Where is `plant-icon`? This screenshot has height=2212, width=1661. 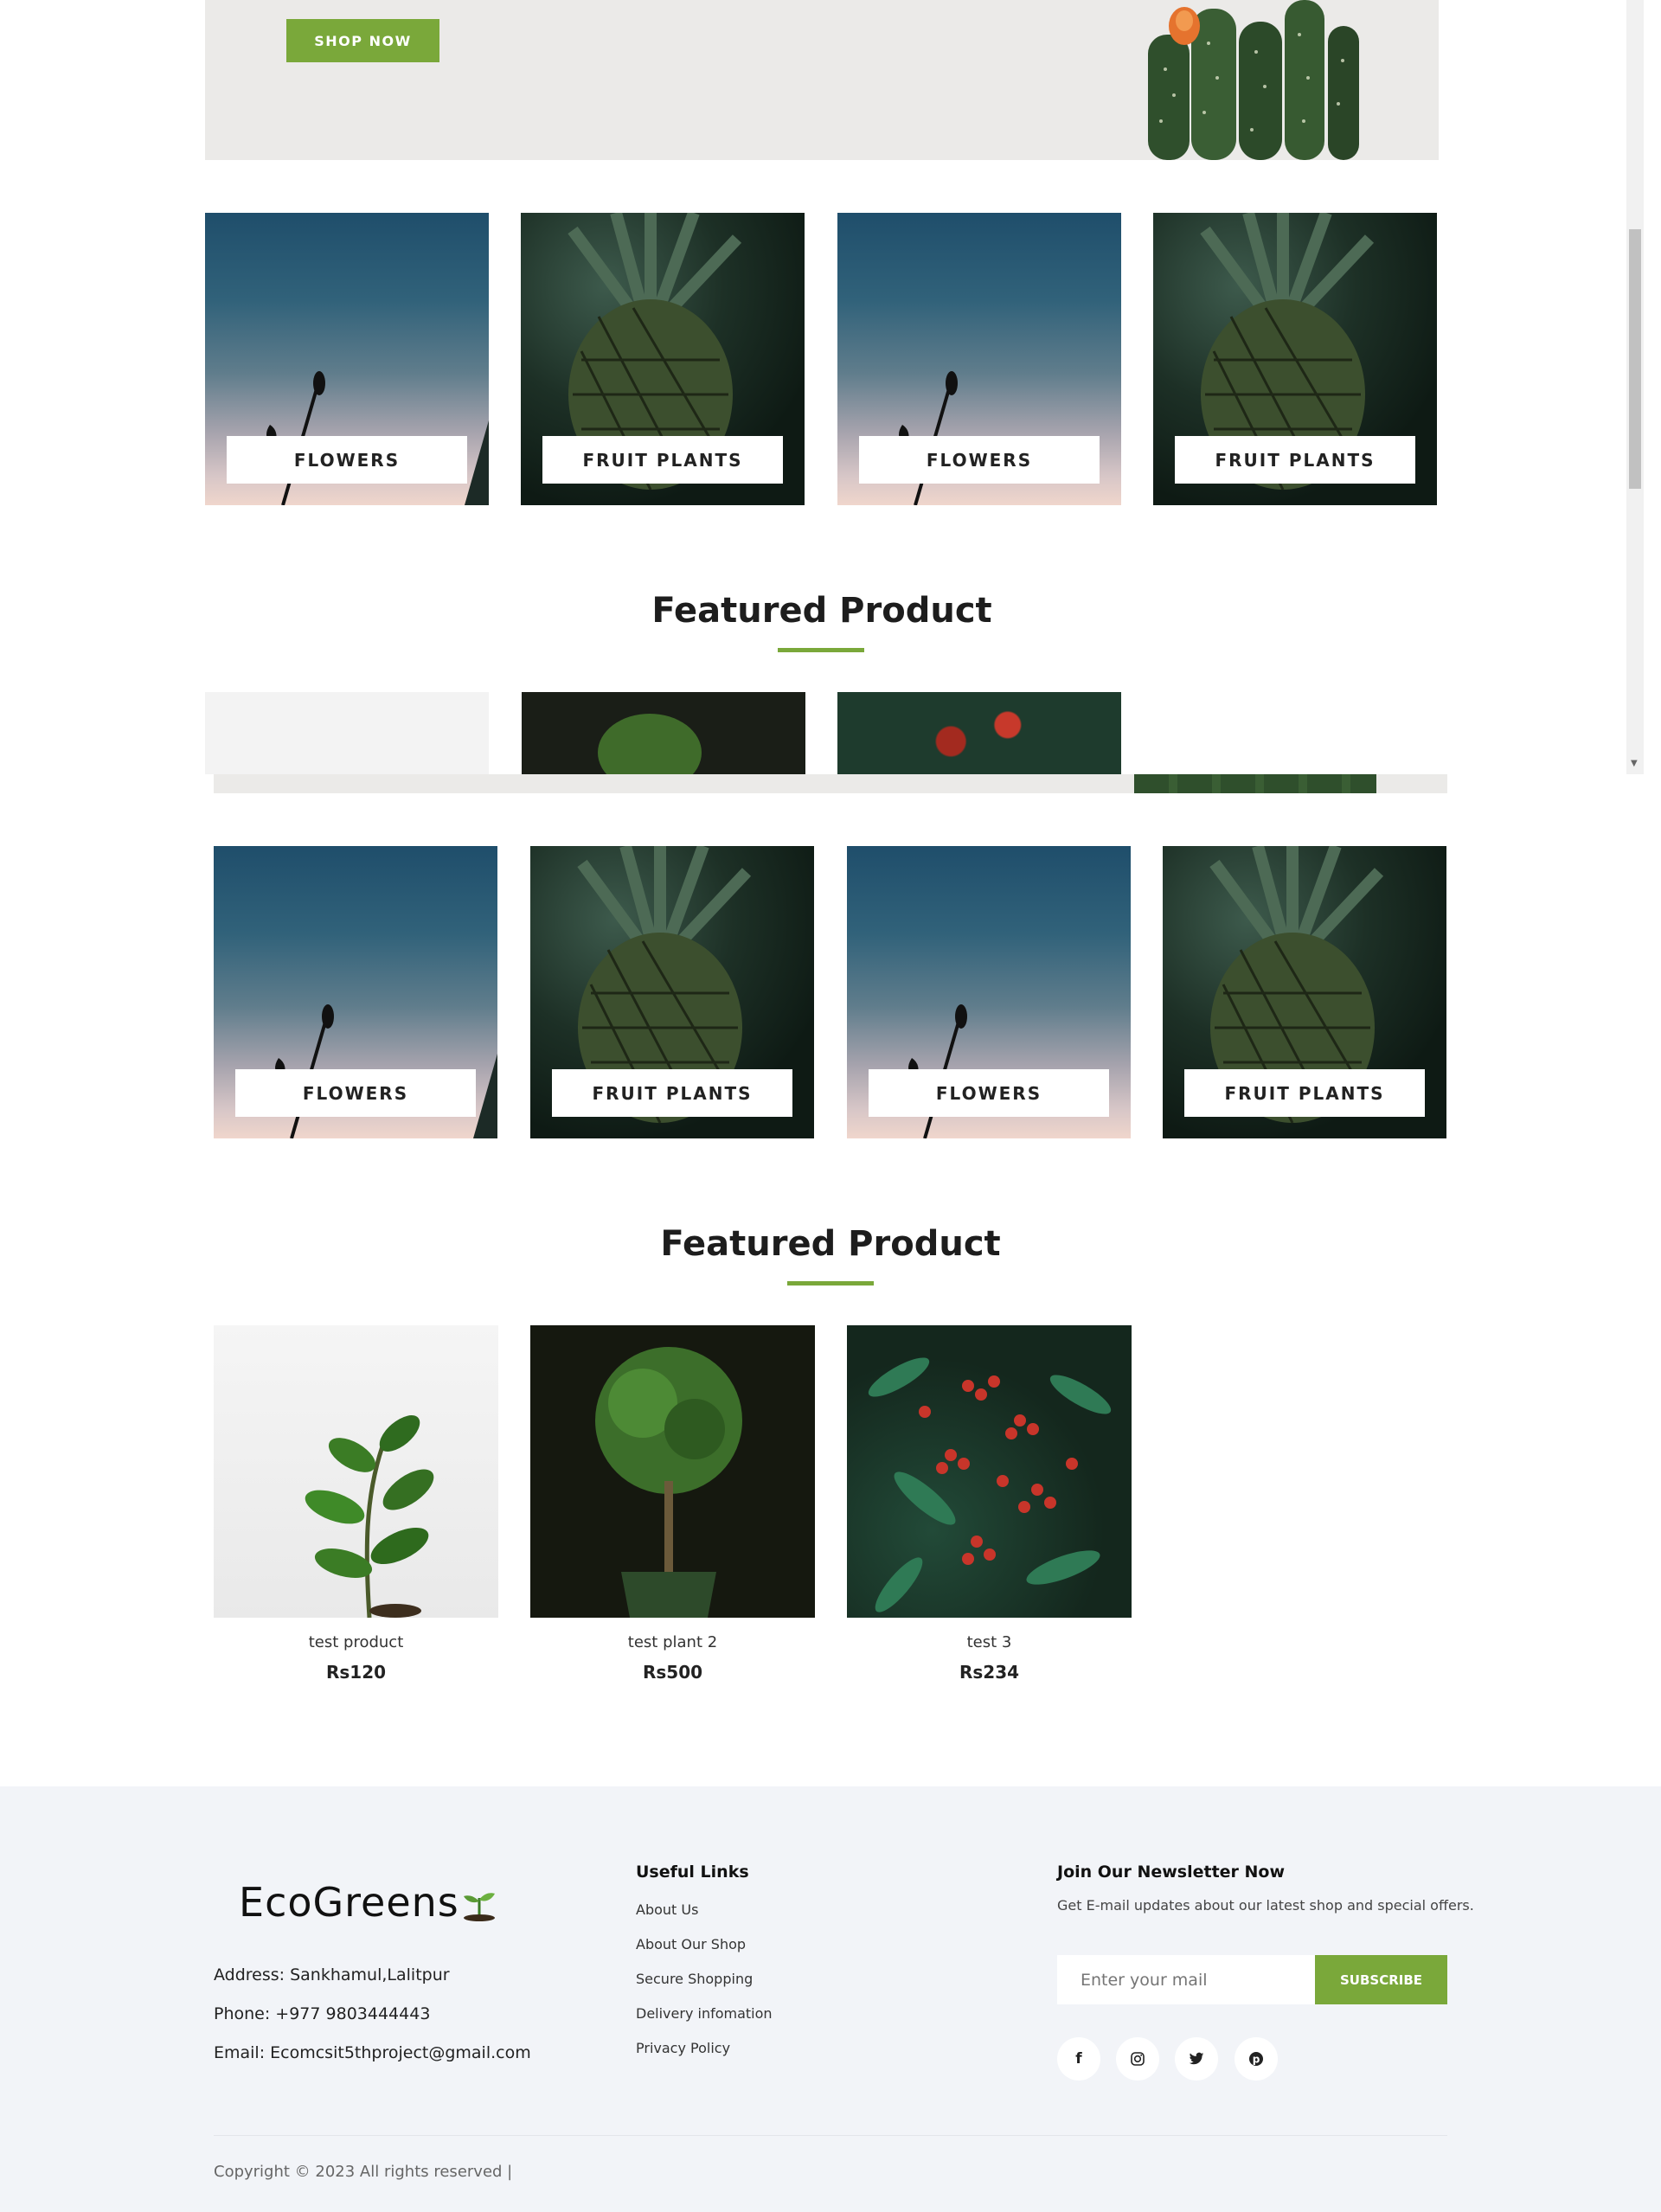
plant-icon is located at coordinates (369, 1517).